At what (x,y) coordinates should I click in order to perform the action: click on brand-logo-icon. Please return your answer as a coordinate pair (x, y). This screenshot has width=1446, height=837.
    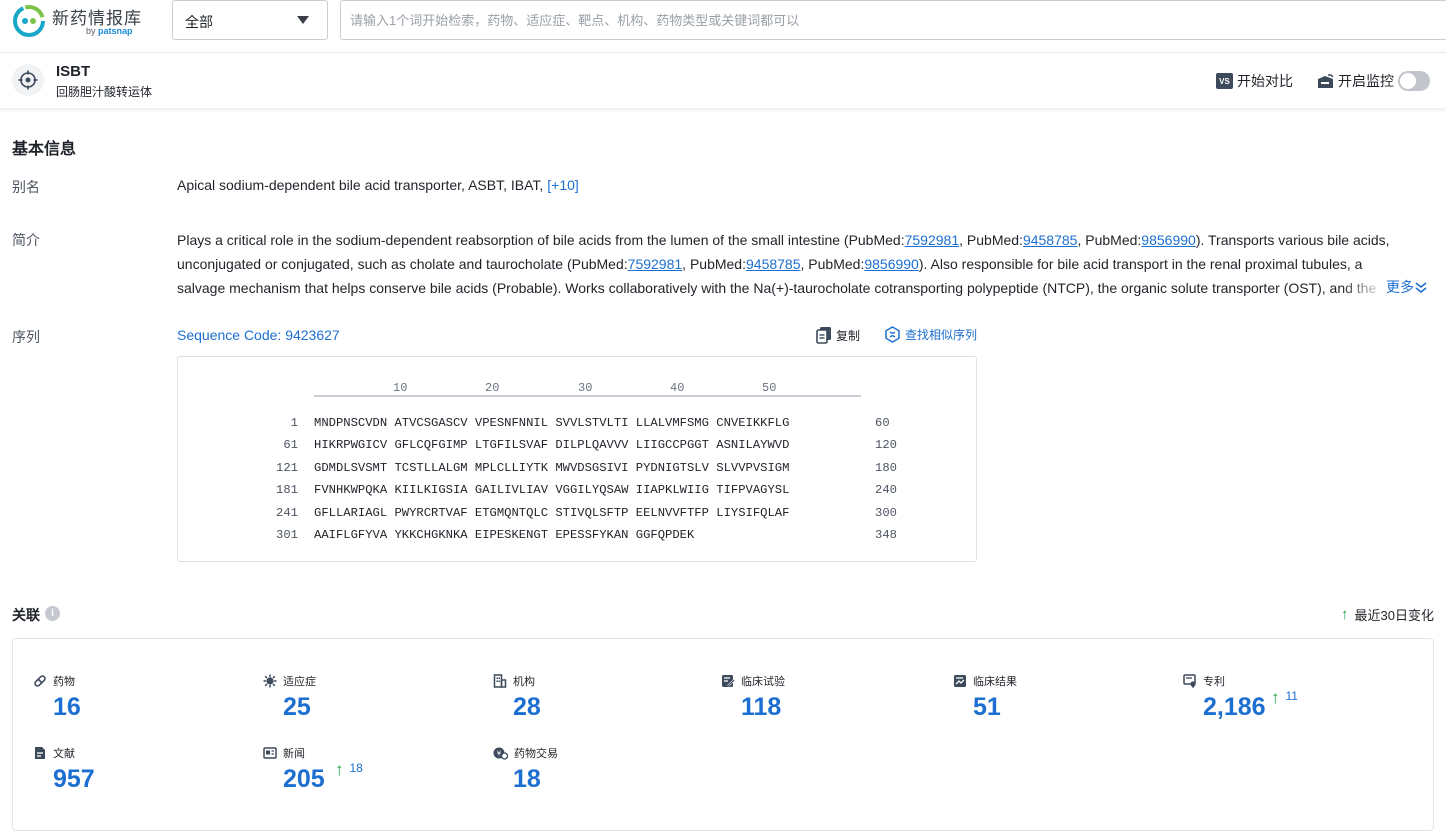
    Looking at the image, I should click on (29, 21).